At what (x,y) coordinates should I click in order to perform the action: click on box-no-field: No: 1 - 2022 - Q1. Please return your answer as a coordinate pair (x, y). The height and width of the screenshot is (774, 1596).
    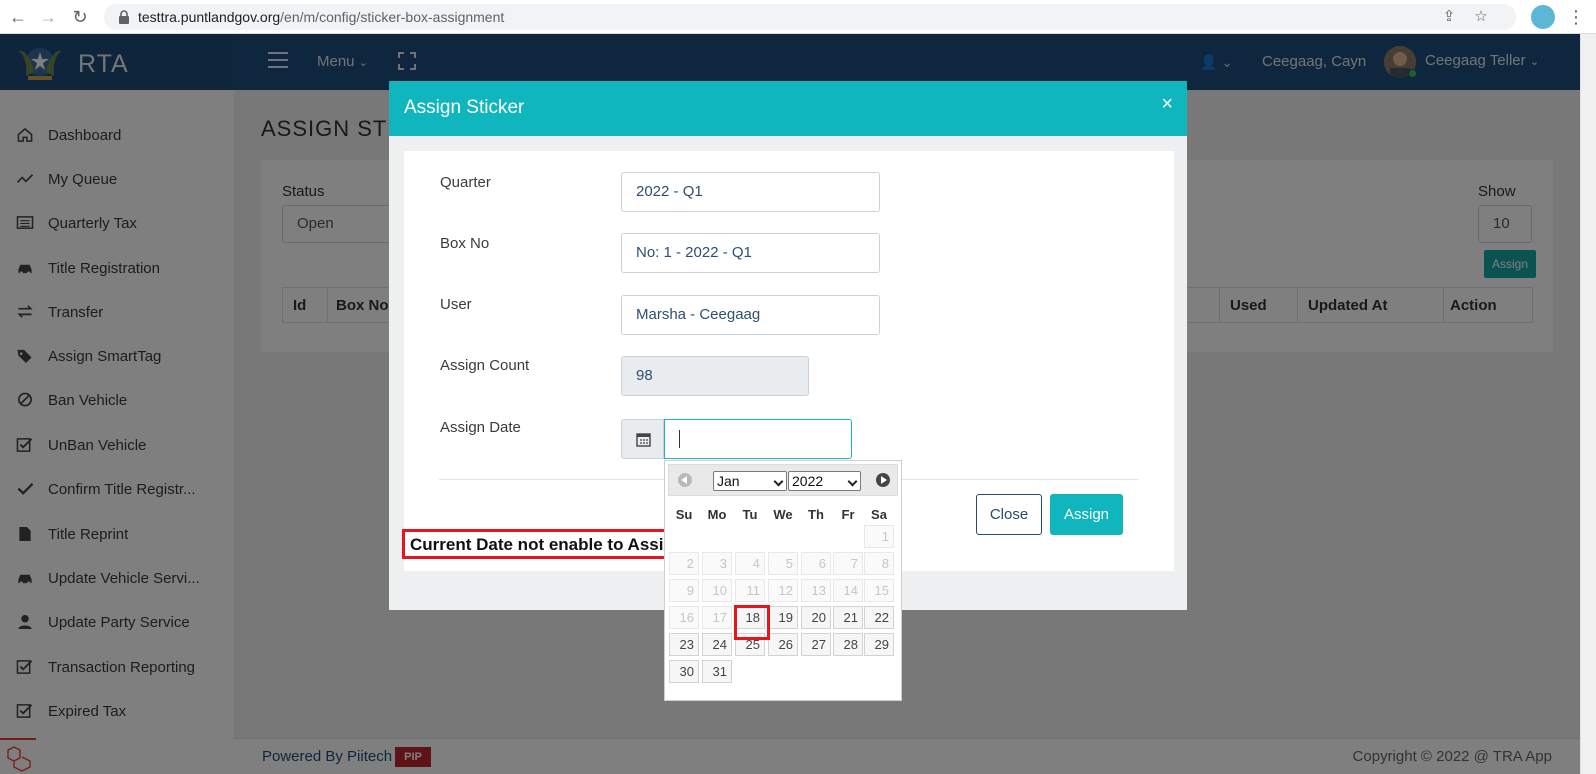
    Looking at the image, I should click on (750, 253).